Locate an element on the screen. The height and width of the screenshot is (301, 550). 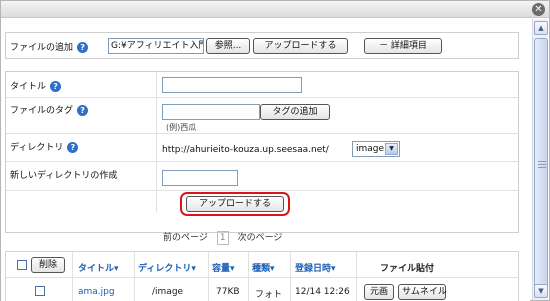
file-size: 77KB is located at coordinates (228, 292).